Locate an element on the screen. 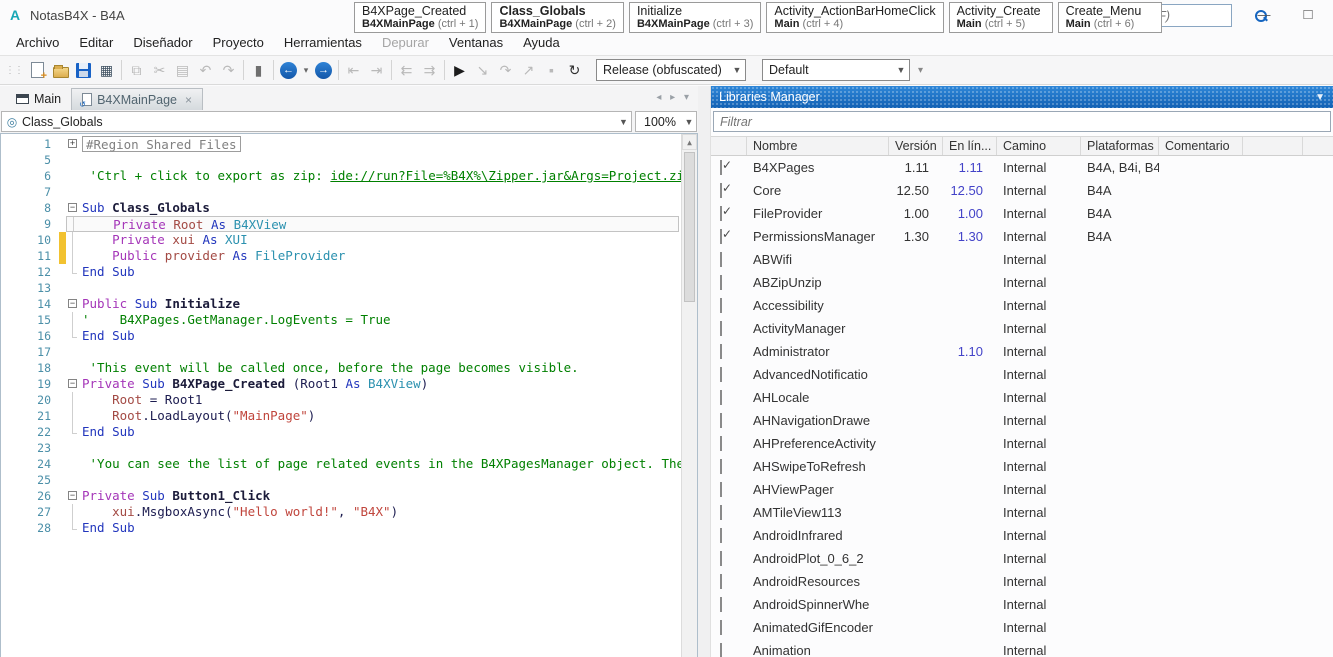  library-row: AHPreferenceActivity Internal is located at coordinates (1022, 443).